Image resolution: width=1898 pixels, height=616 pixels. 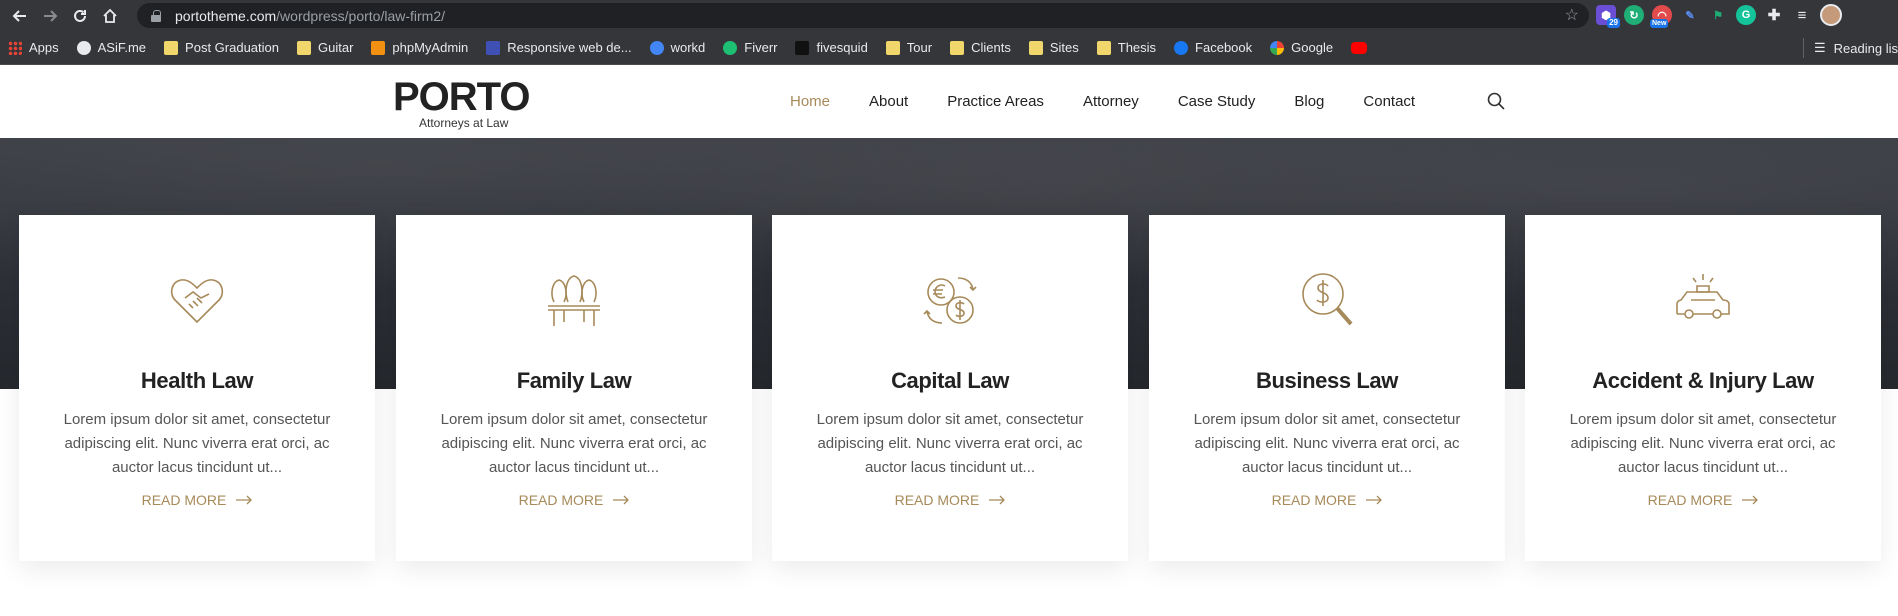 I want to click on bookmark-google: Google, so click(x=1301, y=47).